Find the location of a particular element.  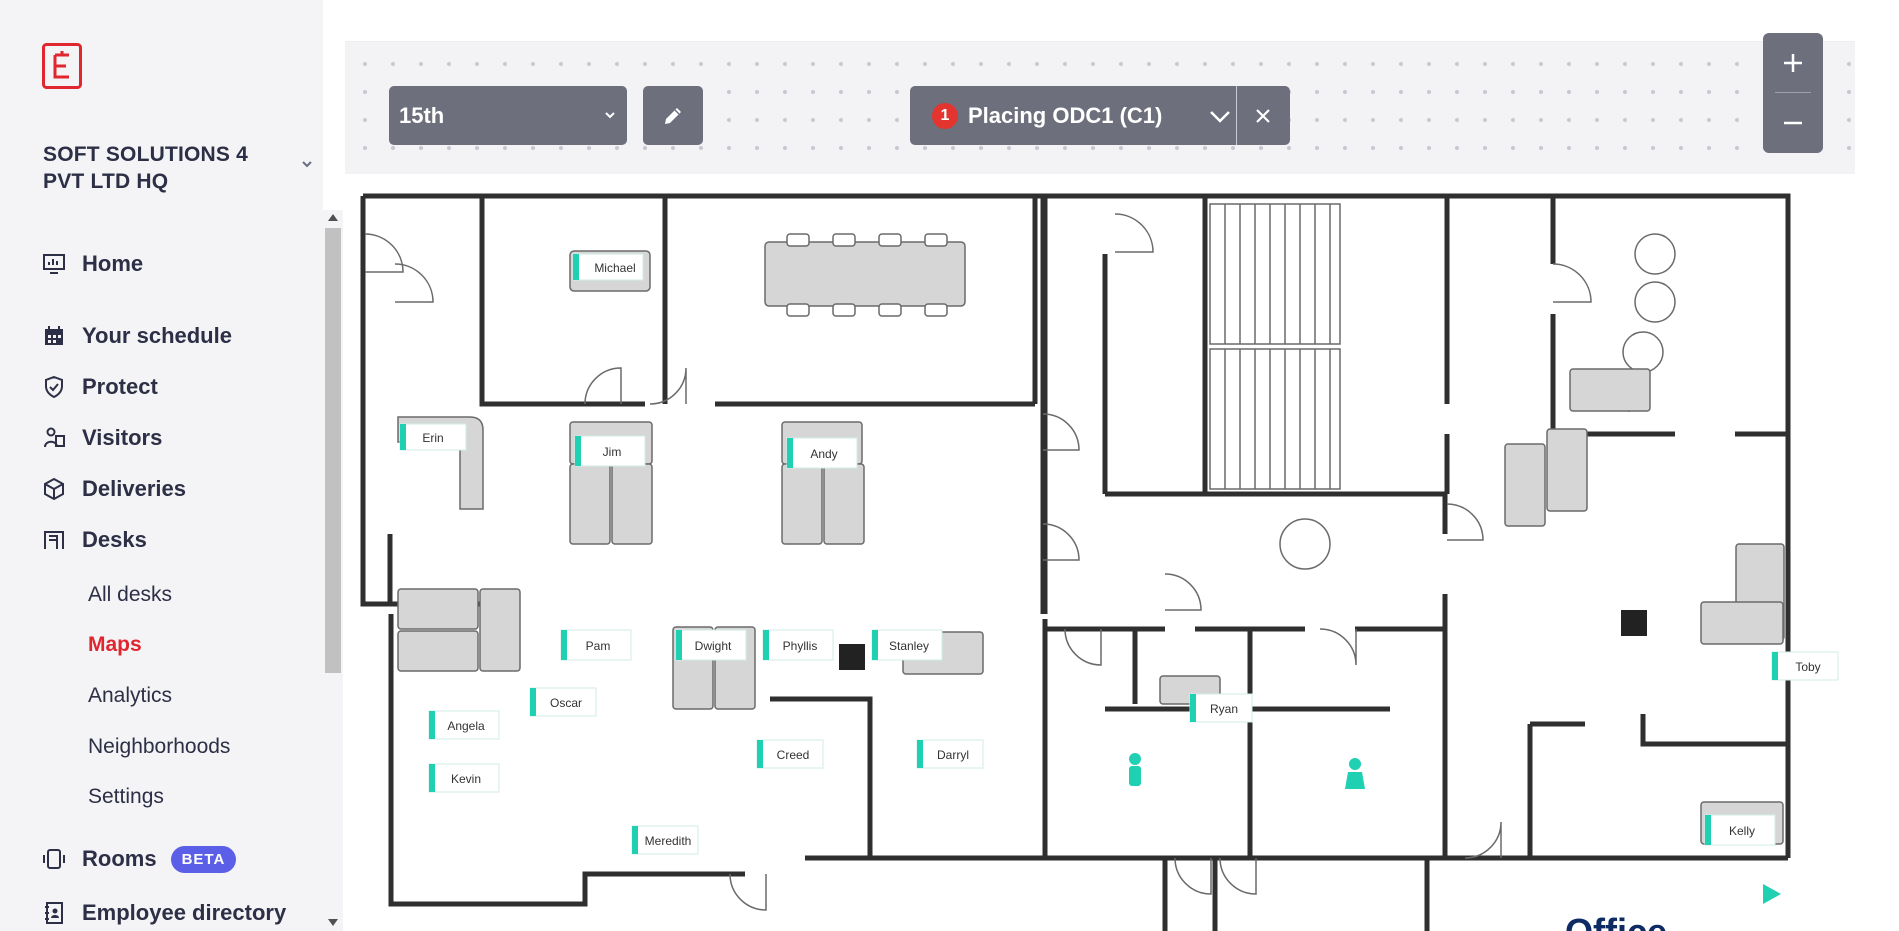

desk-tag-kelly: Kelly is located at coordinates (1740, 830).